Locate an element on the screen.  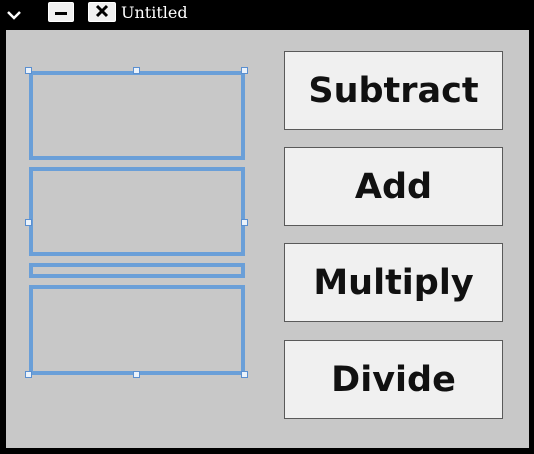
resize-handle-middle-left is located at coordinates (28, 222).